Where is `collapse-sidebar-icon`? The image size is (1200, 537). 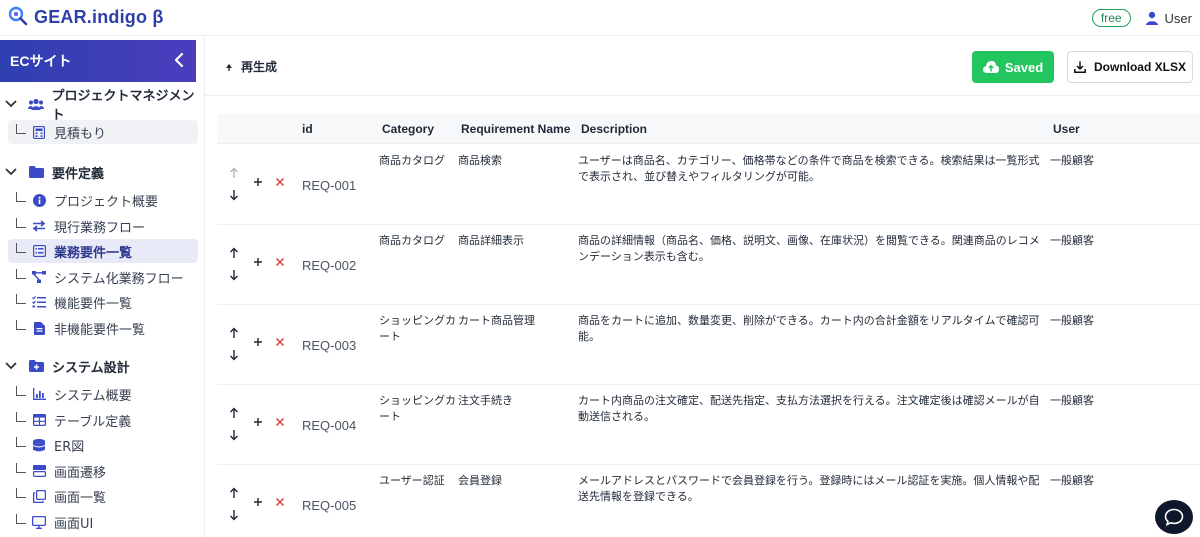
collapse-sidebar-icon is located at coordinates (179, 61).